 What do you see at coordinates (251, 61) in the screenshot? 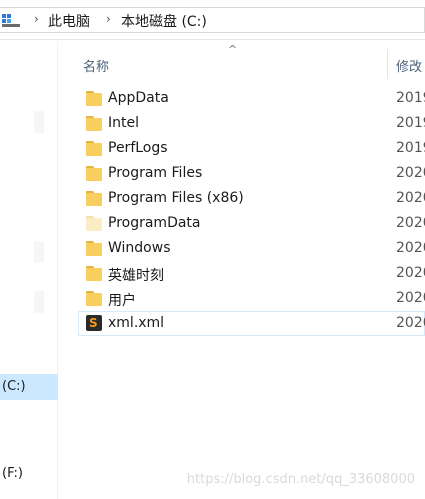
I see `column-header: ^ 名称 修改` at bounding box center [251, 61].